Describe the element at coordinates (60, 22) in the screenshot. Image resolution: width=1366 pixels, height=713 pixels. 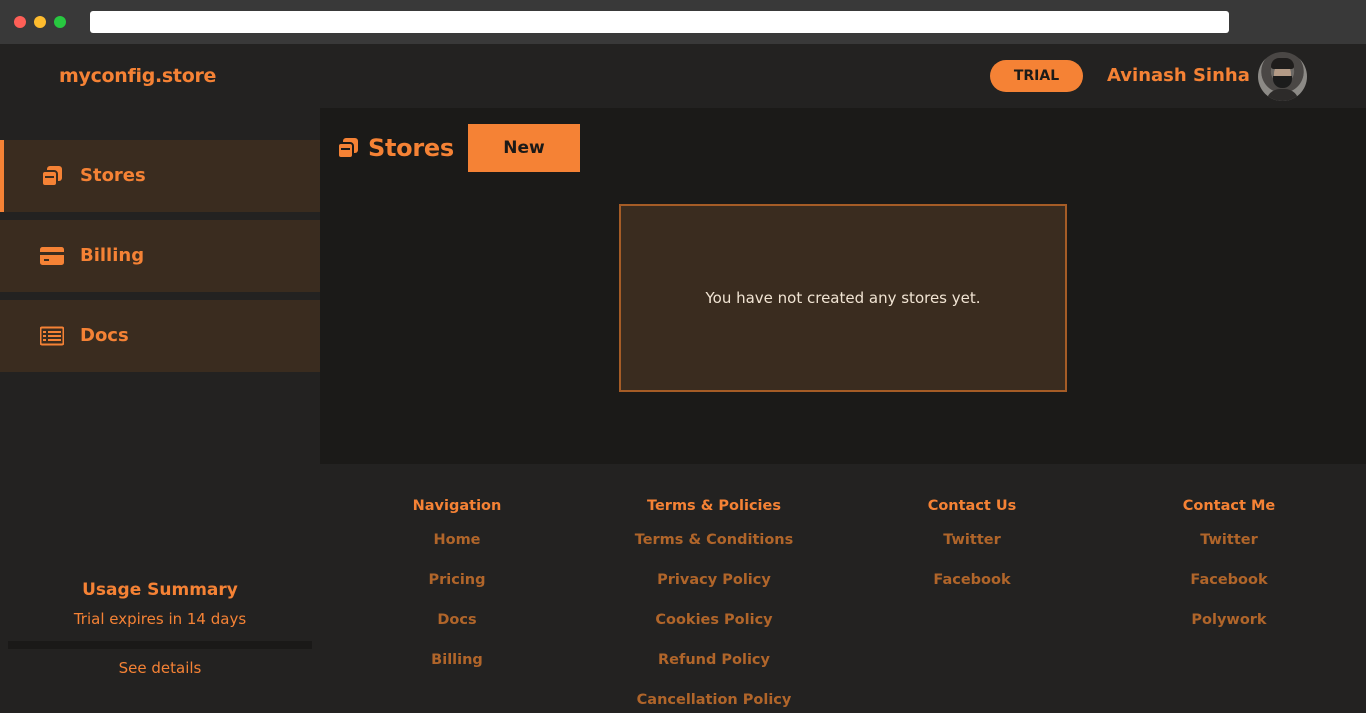
I see `maximize-window-button` at that location.